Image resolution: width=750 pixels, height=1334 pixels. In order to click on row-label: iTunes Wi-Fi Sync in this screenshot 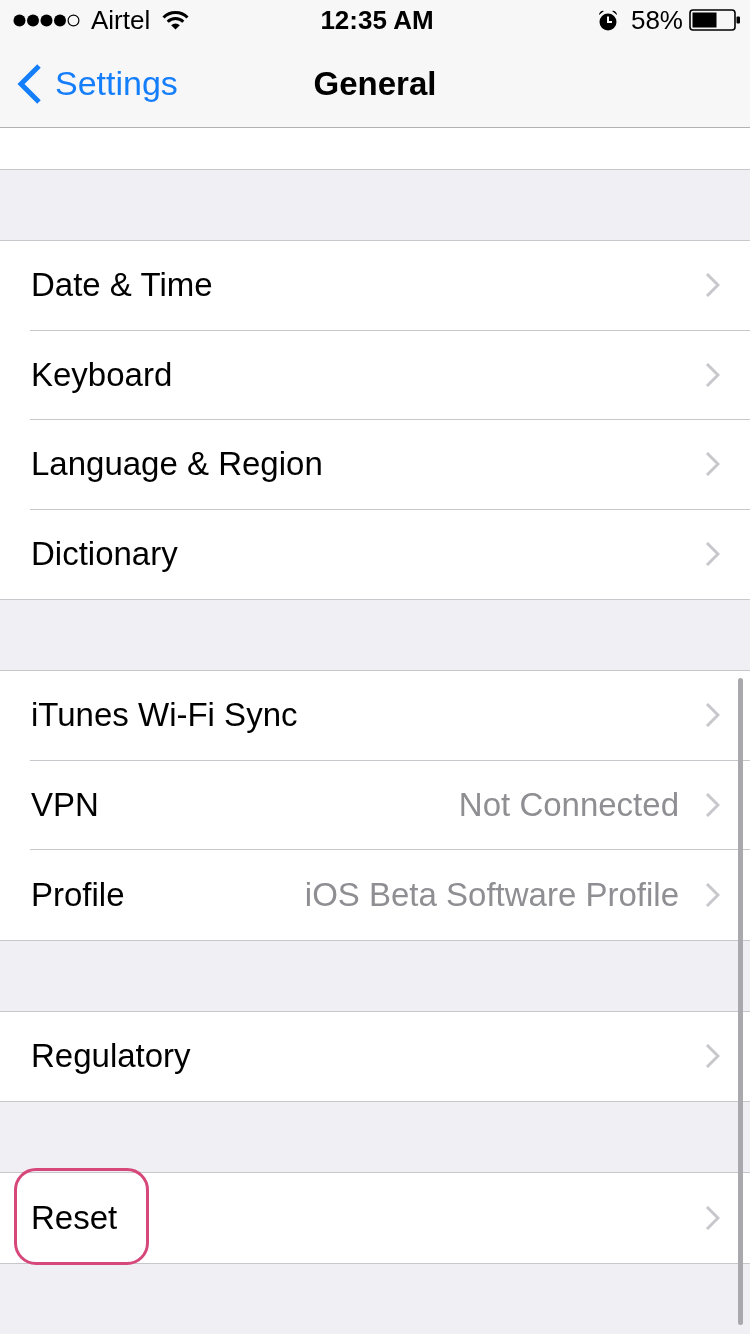, I will do `click(164, 715)`.